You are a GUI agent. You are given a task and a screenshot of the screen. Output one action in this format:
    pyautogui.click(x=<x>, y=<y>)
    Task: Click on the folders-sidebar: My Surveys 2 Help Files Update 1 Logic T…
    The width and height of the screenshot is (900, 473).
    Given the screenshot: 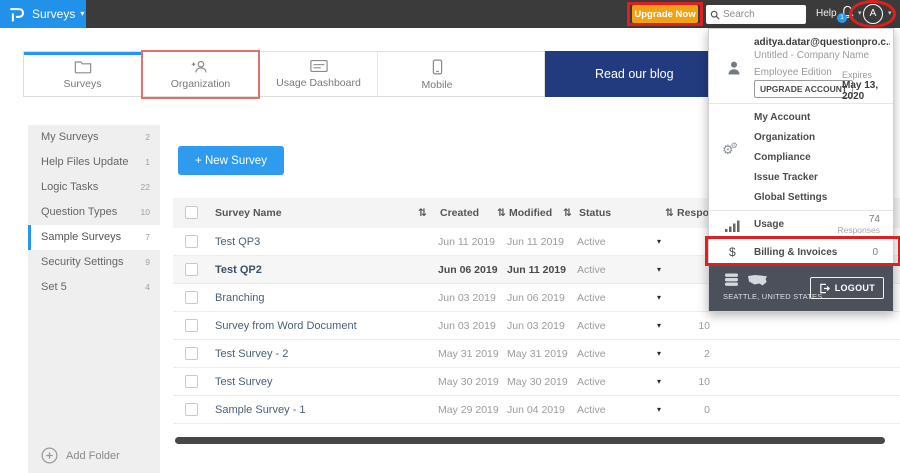 What is the action you would take?
    pyautogui.click(x=94, y=299)
    